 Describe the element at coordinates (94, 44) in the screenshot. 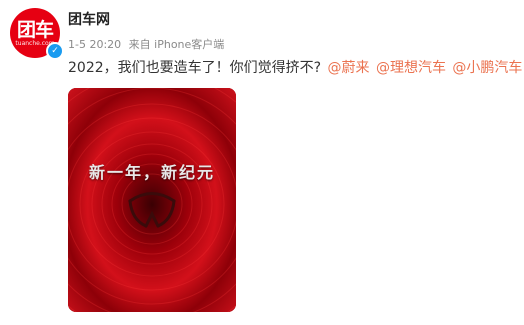

I see `post-time: 1-5 20:20` at that location.